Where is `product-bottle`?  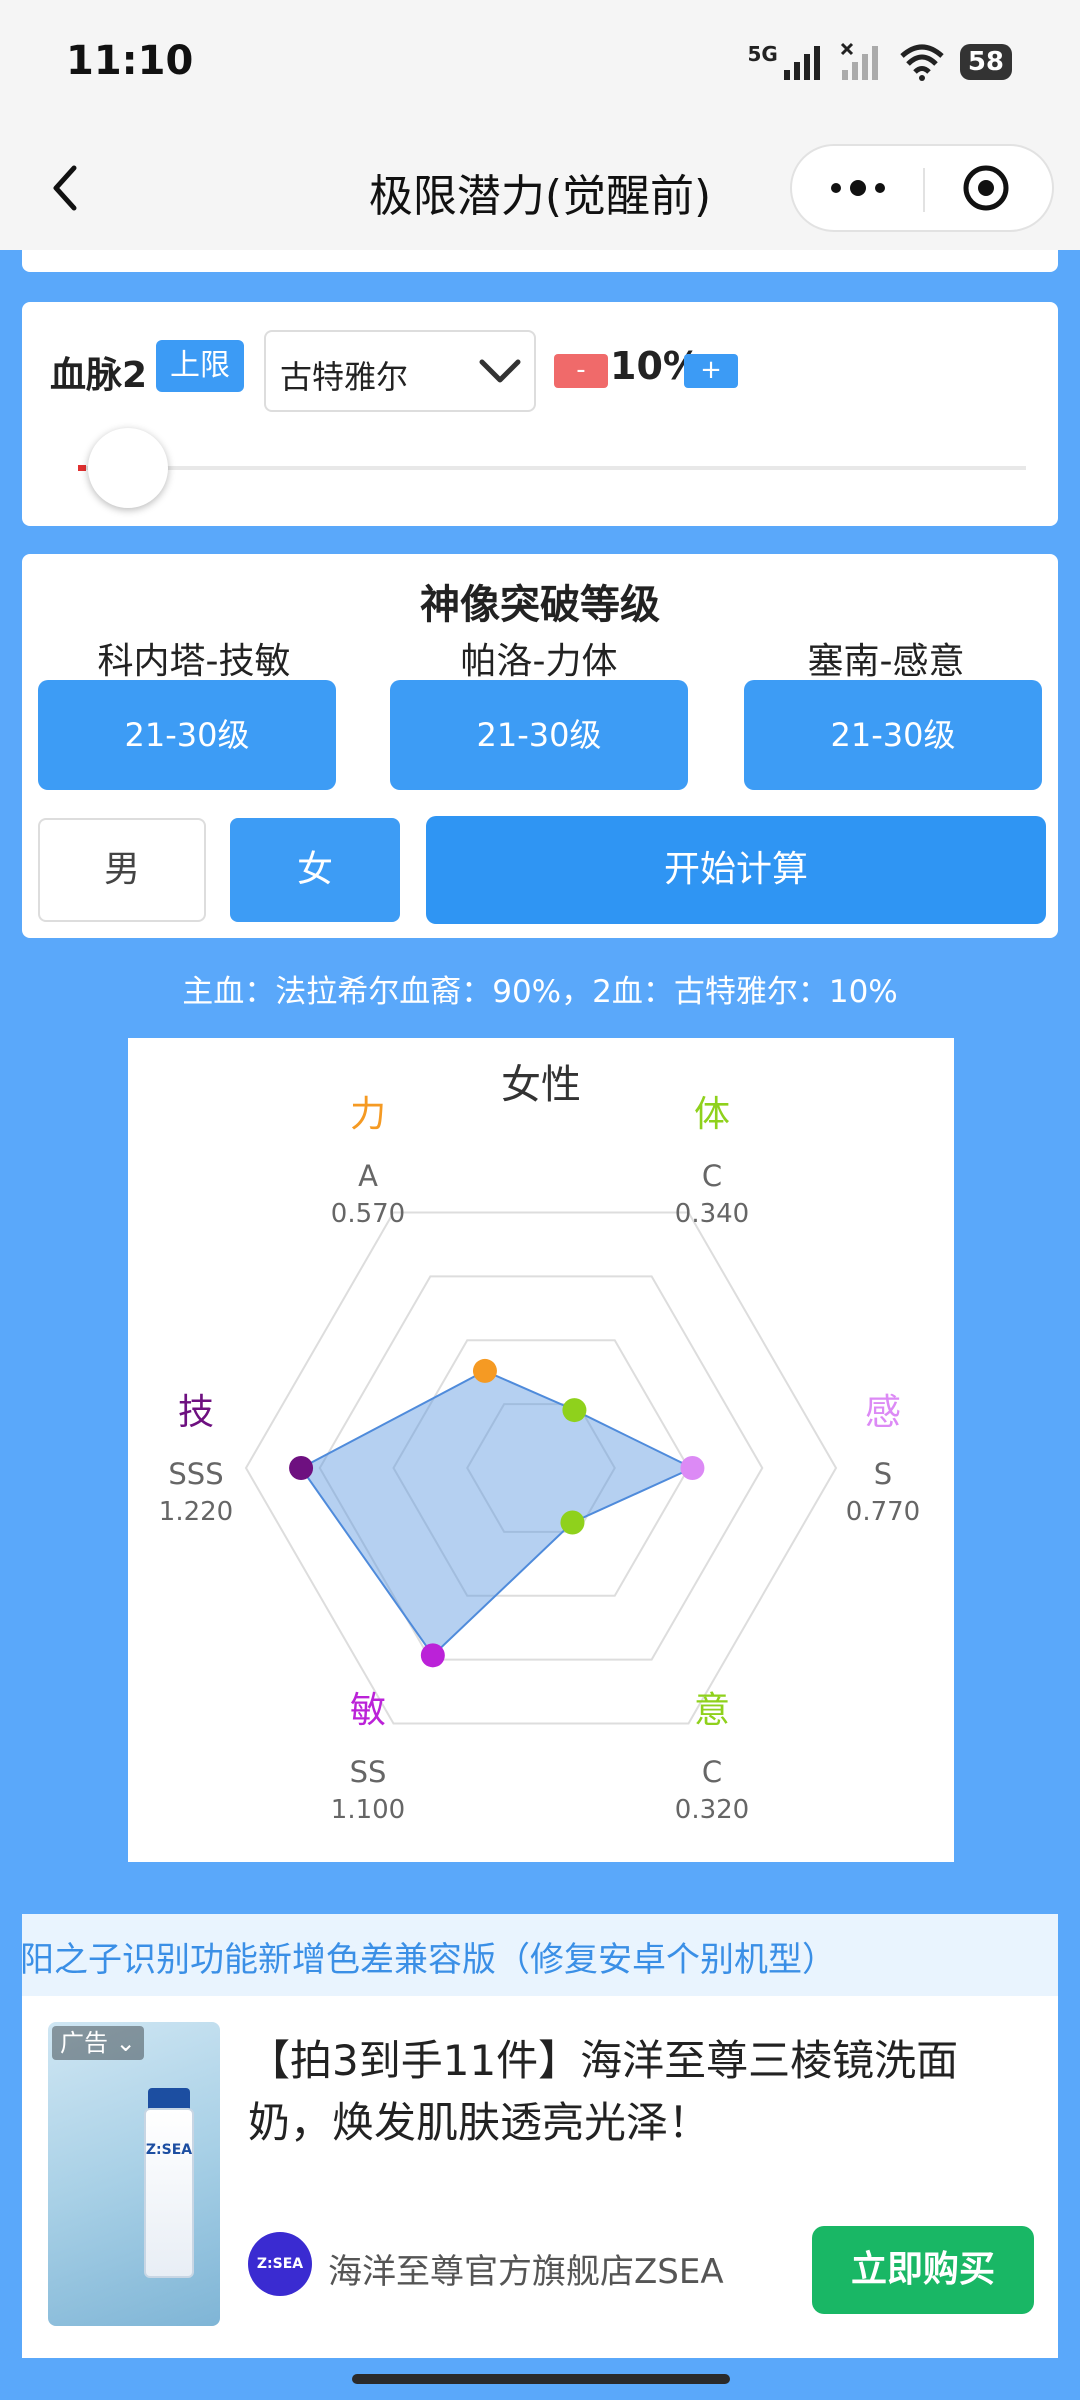
product-bottle is located at coordinates (169, 2193).